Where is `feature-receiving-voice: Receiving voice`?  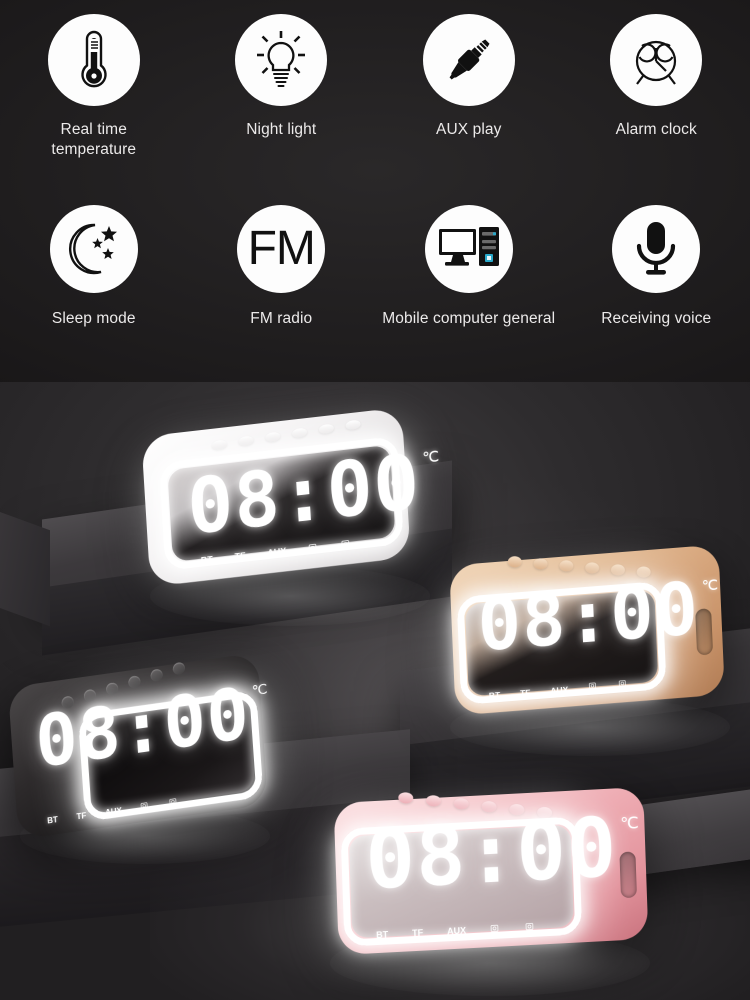 feature-receiving-voice: Receiving voice is located at coordinates (656, 267).